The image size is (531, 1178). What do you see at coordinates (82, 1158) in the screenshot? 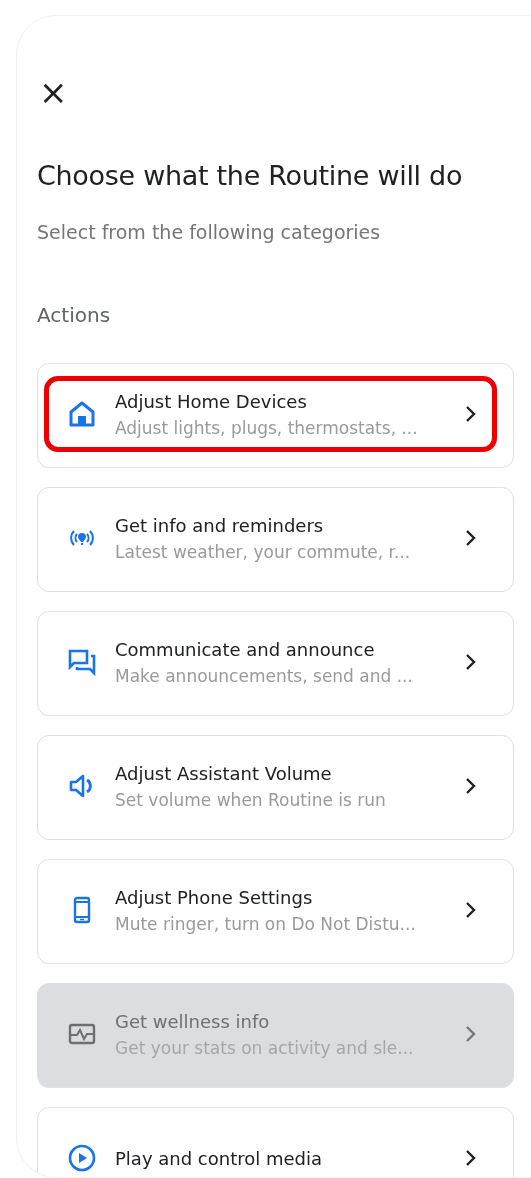
I see `play-icon` at bounding box center [82, 1158].